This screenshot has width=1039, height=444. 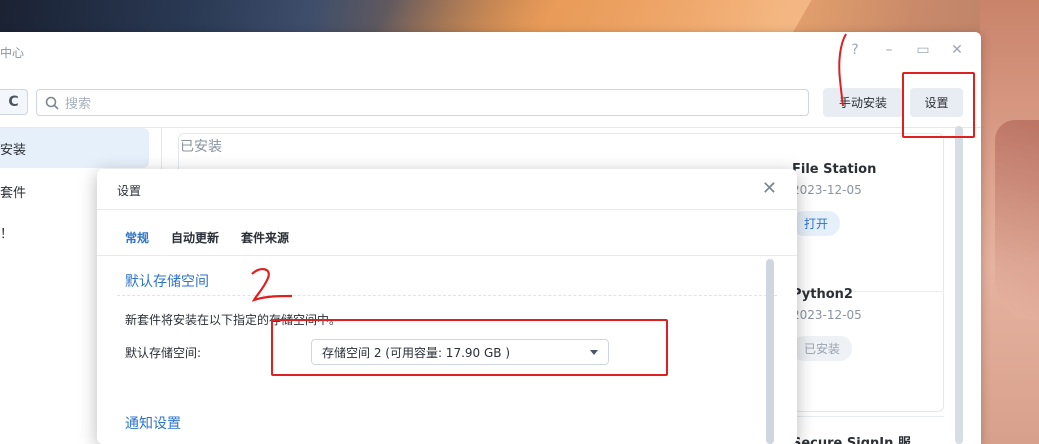 I want to click on minimize-icon: –, so click(x=889, y=50).